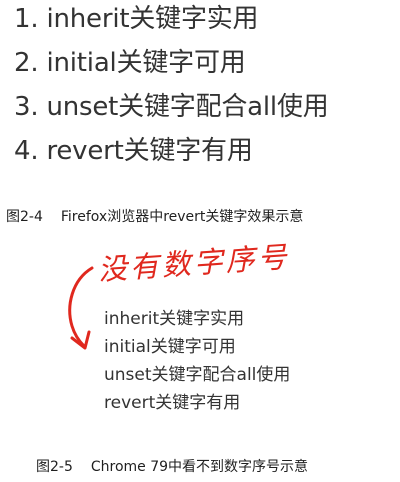 This screenshot has height=482, width=400. I want to click on list-item: 2. initial关键字可用, so click(130, 63).